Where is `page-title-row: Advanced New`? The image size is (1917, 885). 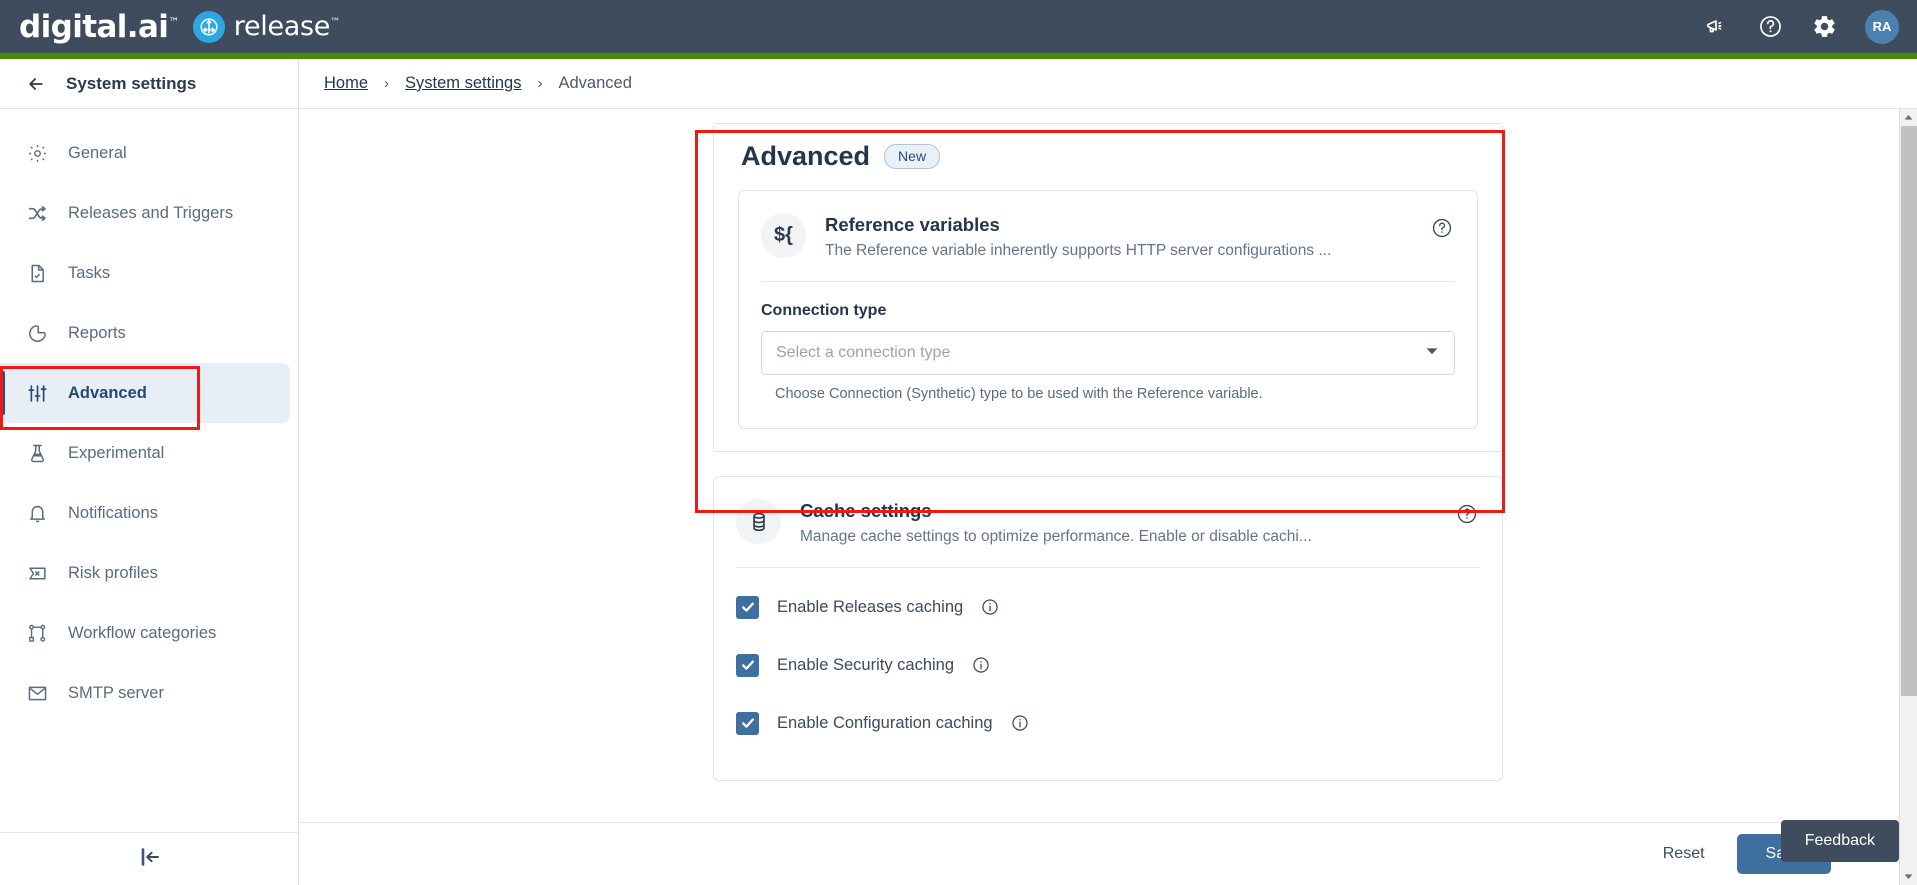
page-title-row: Advanced New is located at coordinates (1108, 148).